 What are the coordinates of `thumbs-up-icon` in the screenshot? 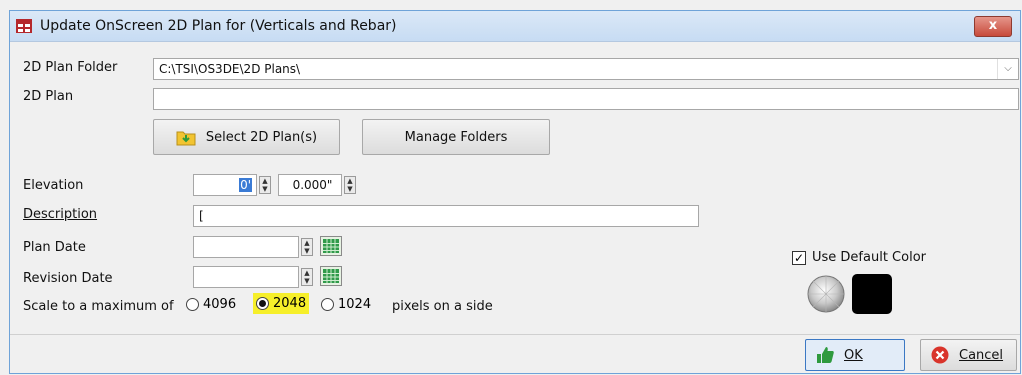 It's located at (825, 355).